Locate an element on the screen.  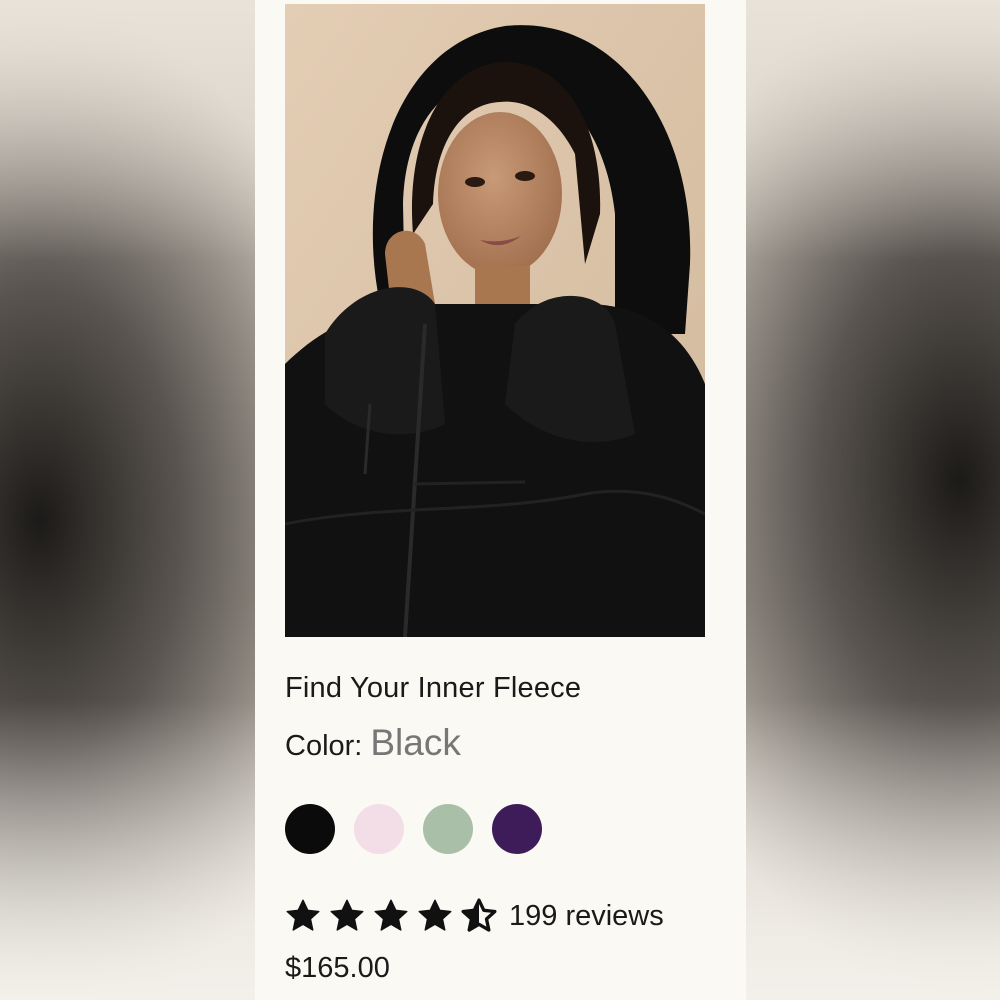
product-title: Find Your Inner Fleece is located at coordinates (433, 688).